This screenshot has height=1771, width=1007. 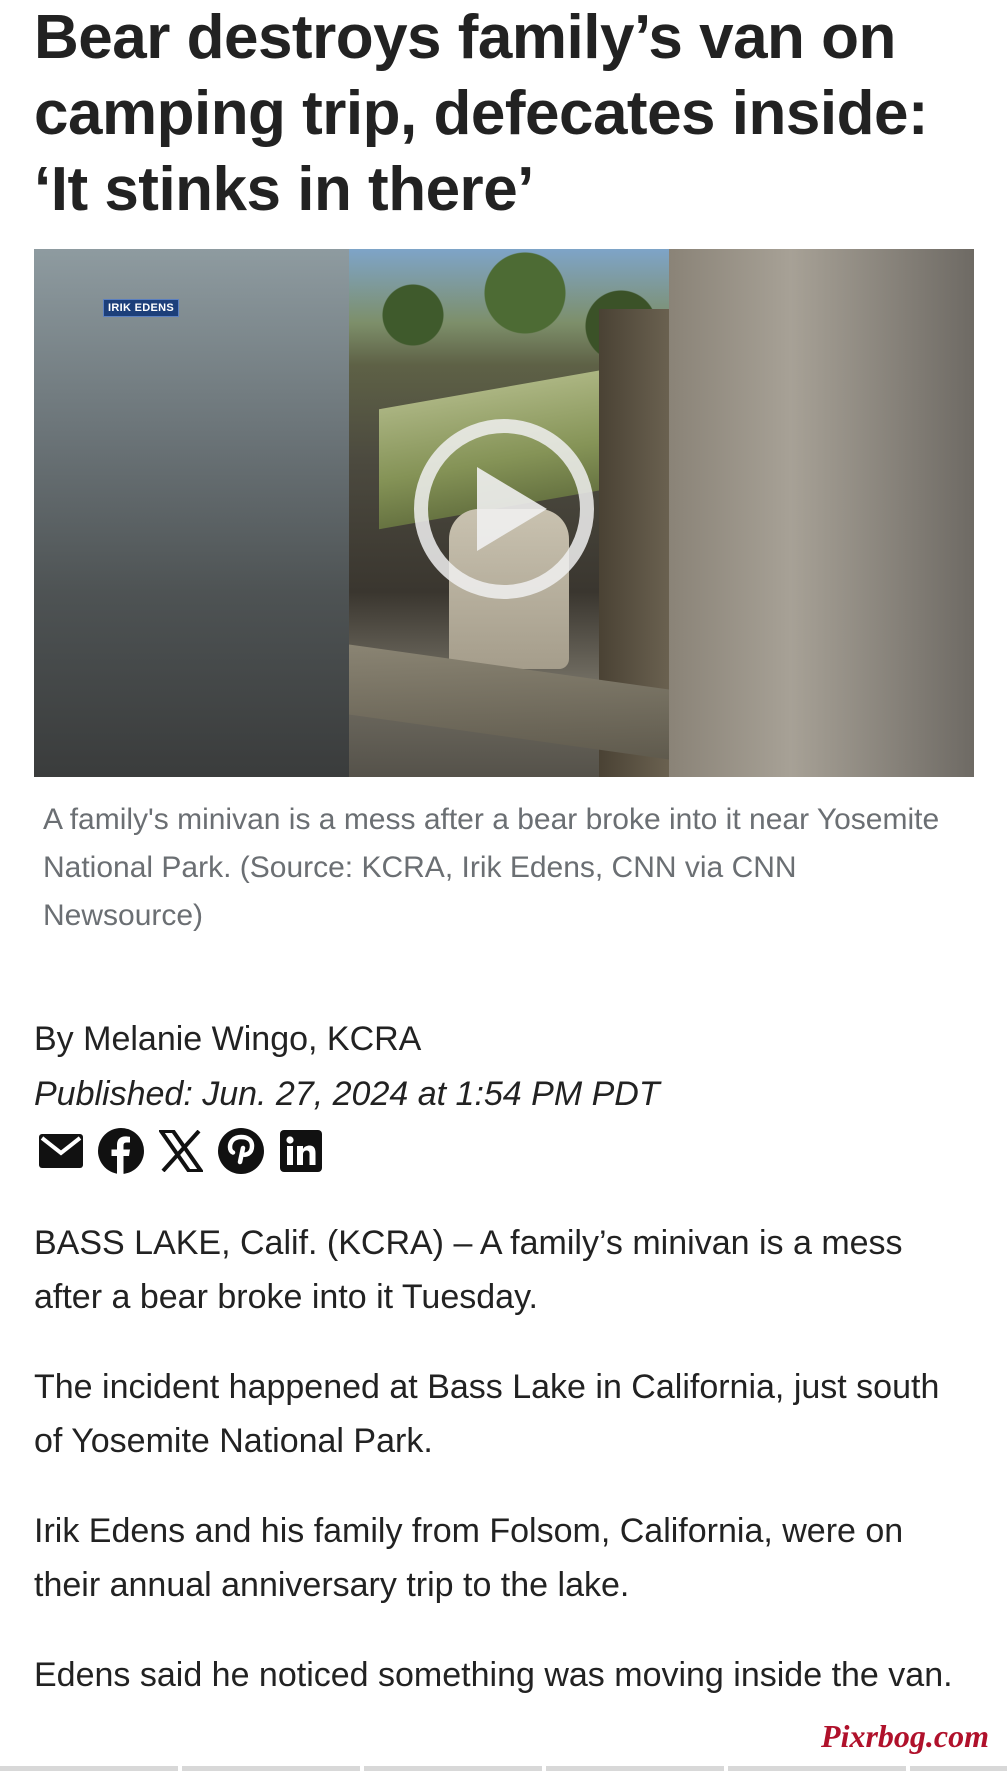 I want to click on share-buttons, so click(x=181, y=1151).